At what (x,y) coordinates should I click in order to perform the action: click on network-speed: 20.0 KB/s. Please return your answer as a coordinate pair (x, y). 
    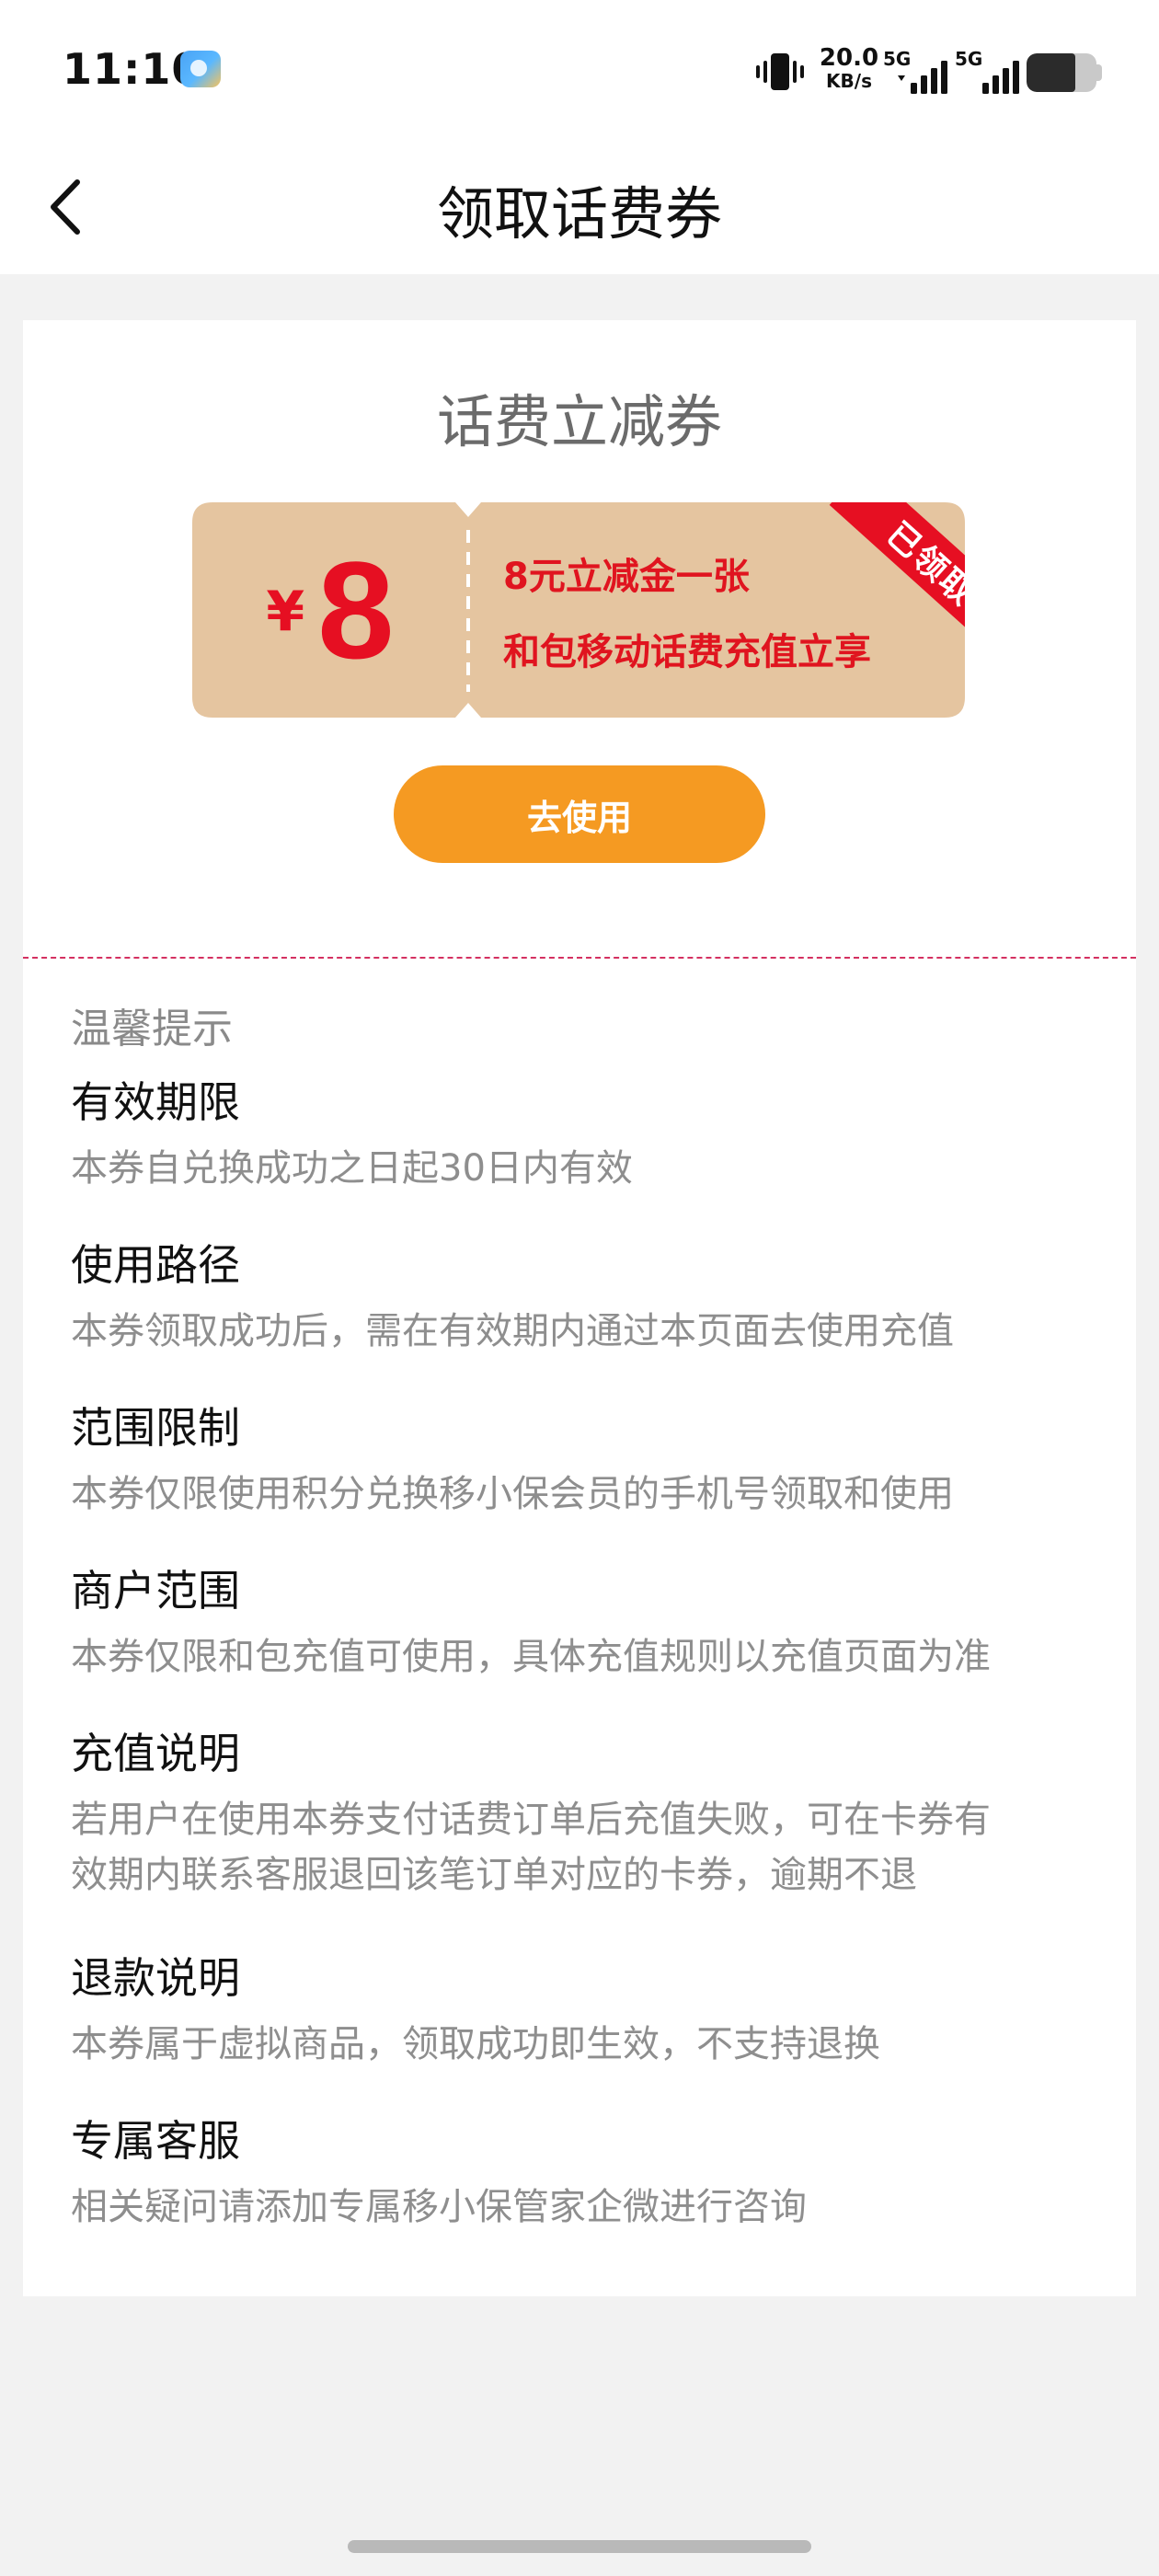
    Looking at the image, I should click on (849, 68).